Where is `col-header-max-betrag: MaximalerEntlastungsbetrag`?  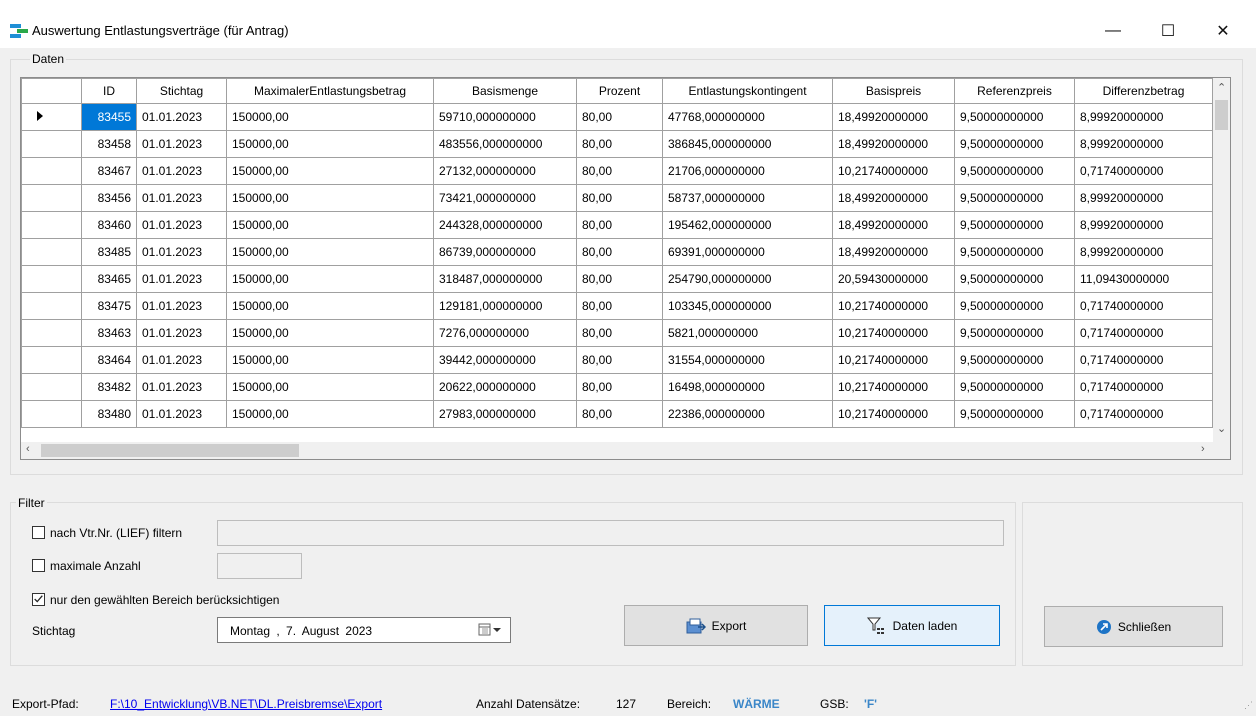
col-header-max-betrag: MaximalerEntlastungsbetrag is located at coordinates (330, 91).